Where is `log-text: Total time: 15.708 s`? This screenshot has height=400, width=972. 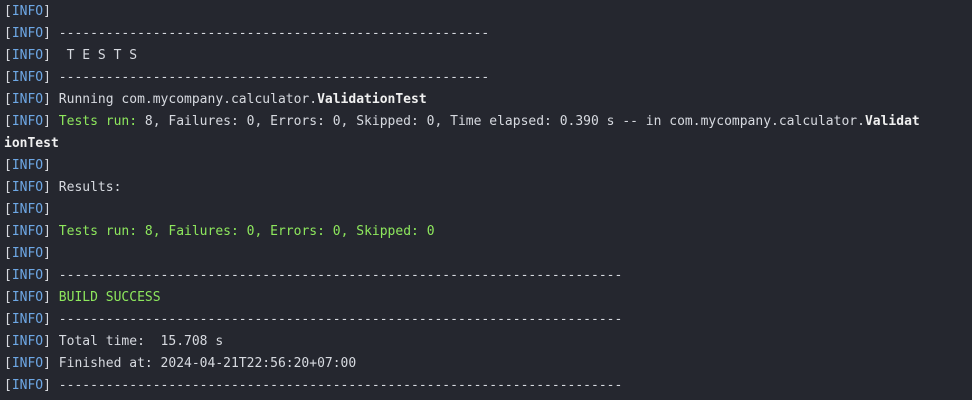
log-text: Total time: 15.708 s is located at coordinates (141, 341).